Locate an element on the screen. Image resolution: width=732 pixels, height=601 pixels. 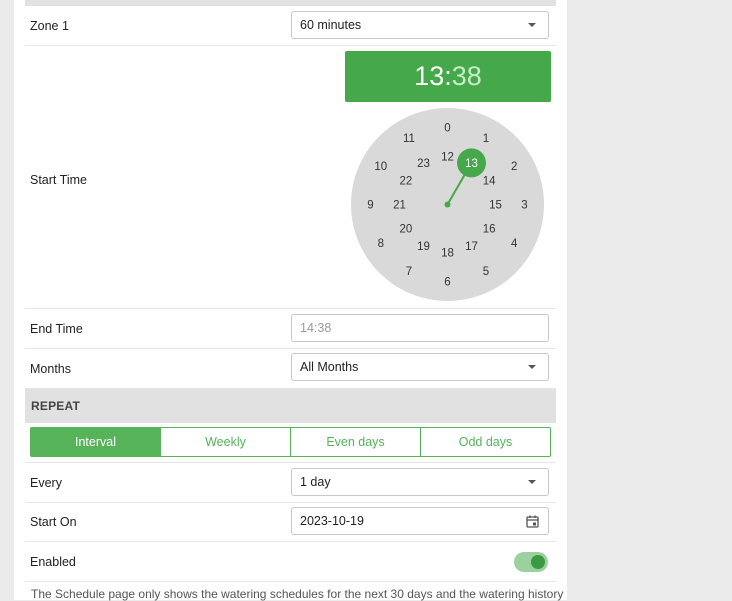
enabled-label: Enabled is located at coordinates (53, 562).